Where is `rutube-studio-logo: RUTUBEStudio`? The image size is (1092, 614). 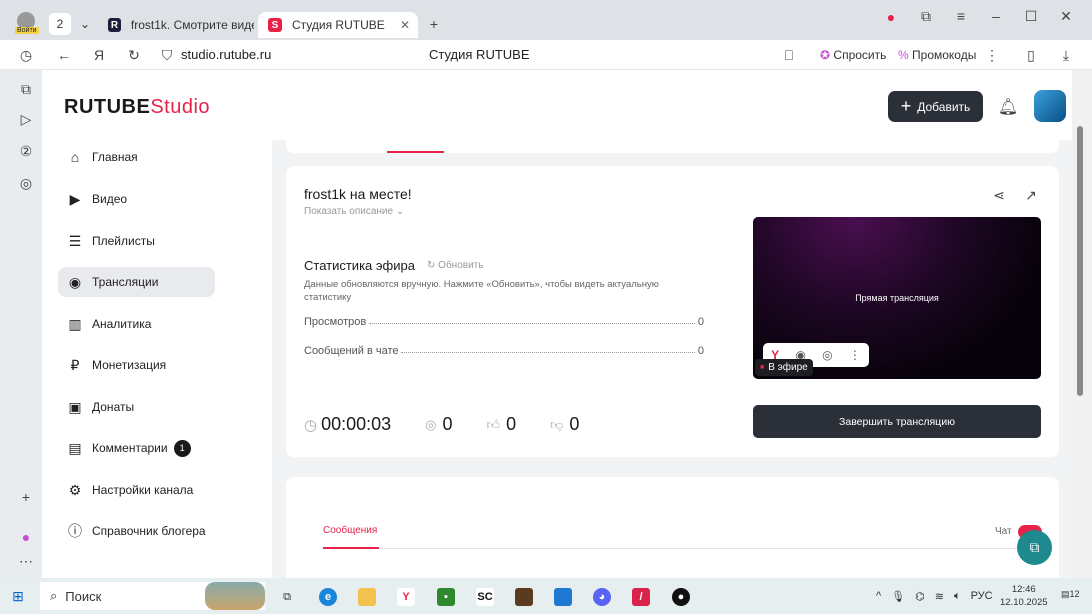 rutube-studio-logo: RUTUBEStudio is located at coordinates (137, 107).